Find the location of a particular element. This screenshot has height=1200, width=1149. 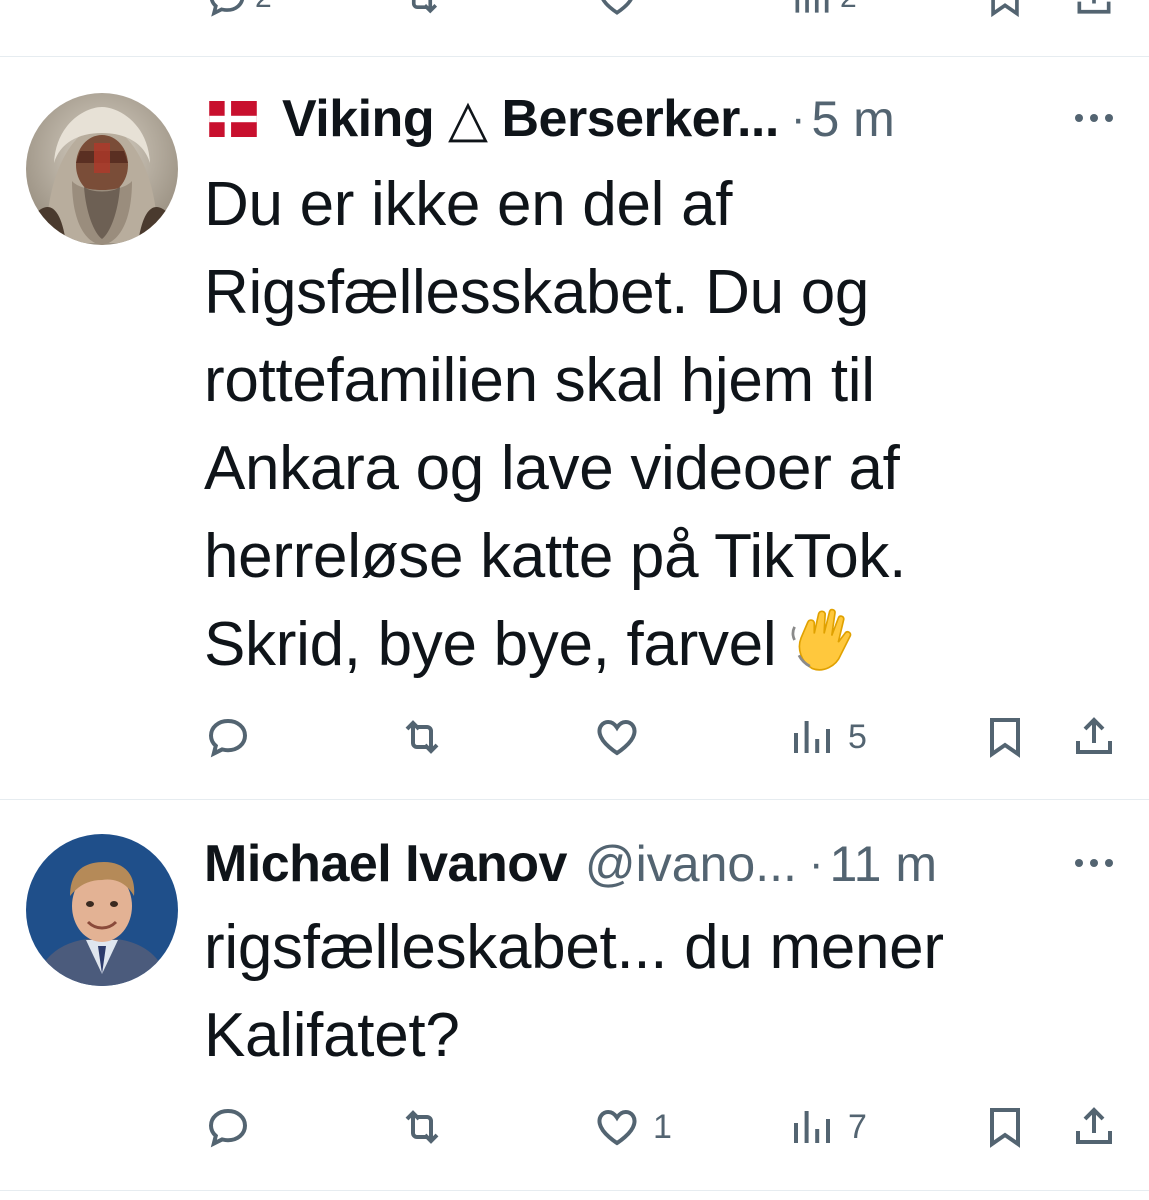

tweet-header: Viking △ Berserker... · 5 m is located at coordinates (676, 119).